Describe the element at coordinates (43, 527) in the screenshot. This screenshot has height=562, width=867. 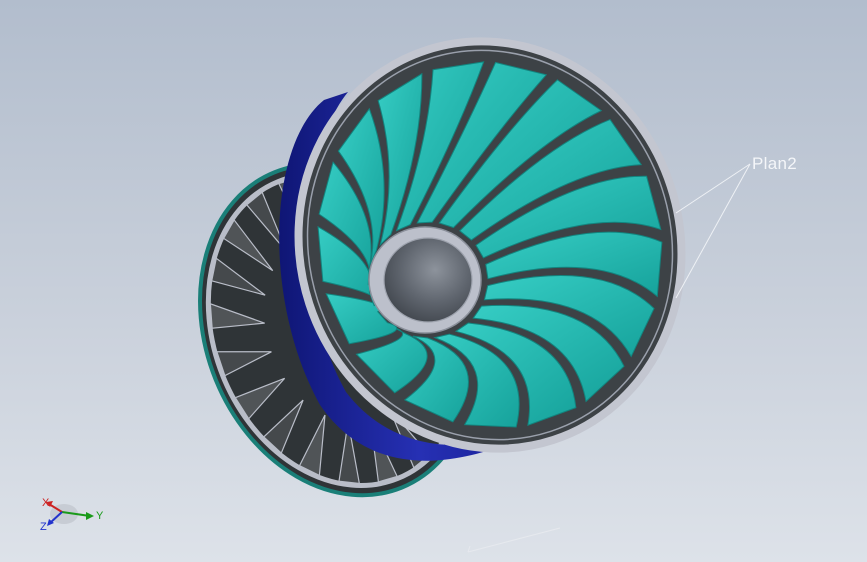
I see `triad-z-label: Z` at that location.